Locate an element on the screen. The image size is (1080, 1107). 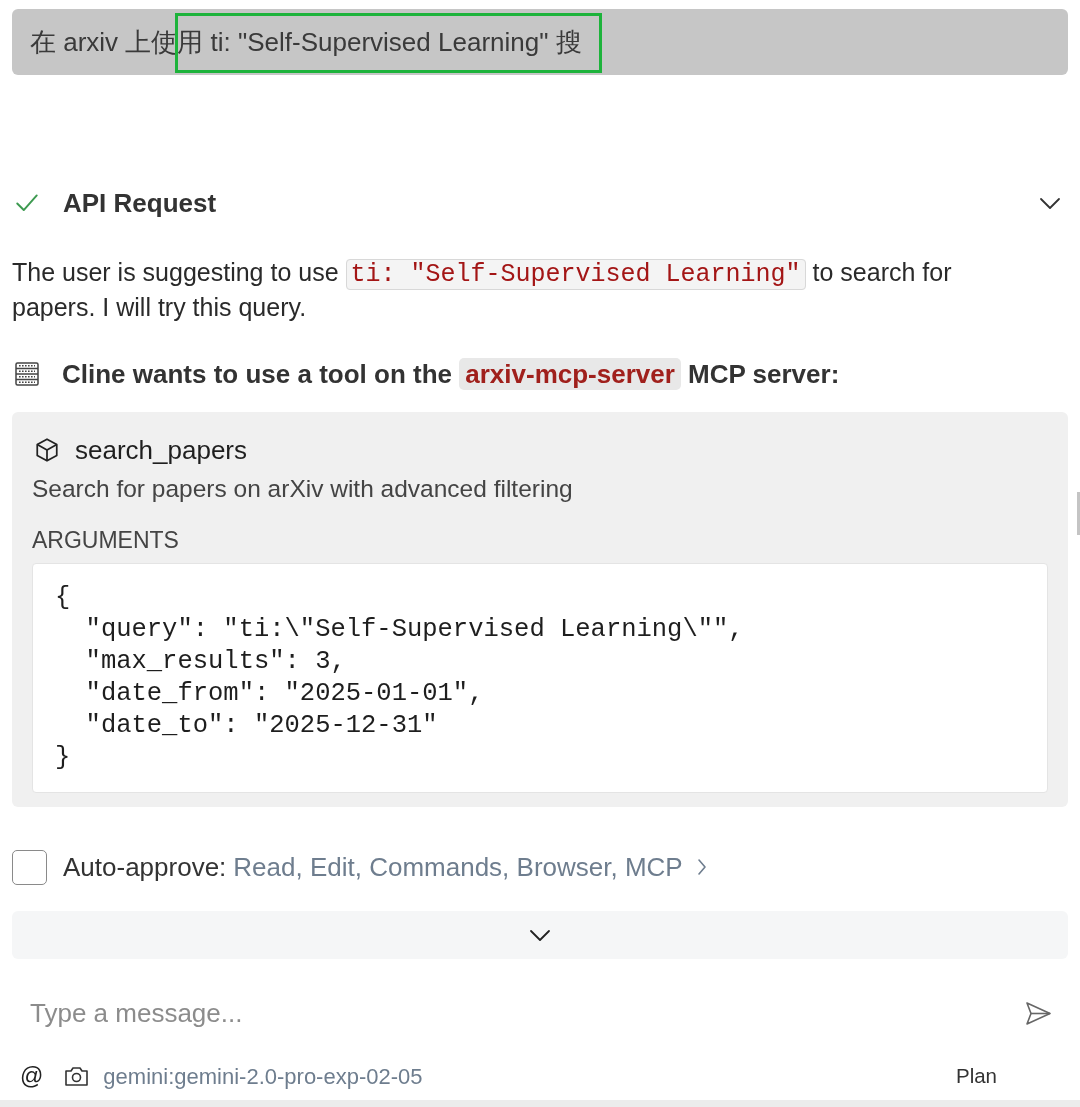
chevron-down-icon is located at coordinates (540, 935).